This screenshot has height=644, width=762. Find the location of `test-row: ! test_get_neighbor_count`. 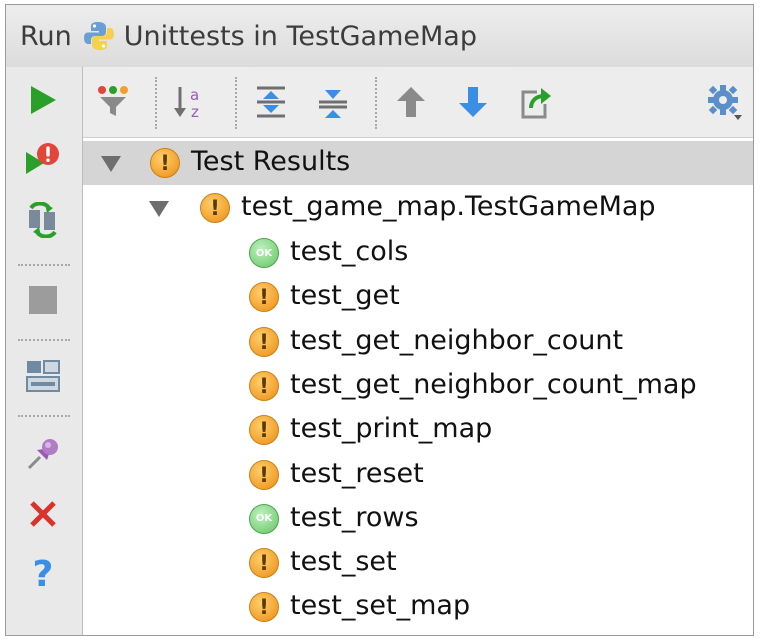

test-row: ! test_get_neighbor_count is located at coordinates (418, 342).